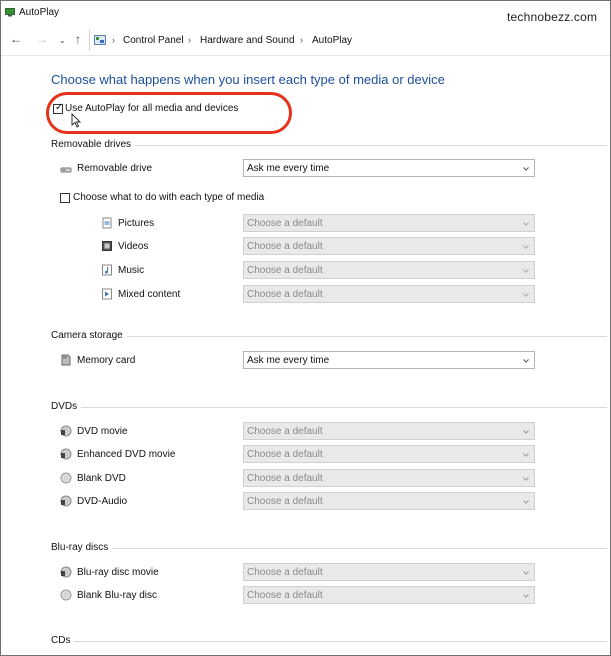 This screenshot has height=656, width=611. Describe the element at coordinates (66, 595) in the screenshot. I see `blank-blu-ray-disc-icon` at that location.